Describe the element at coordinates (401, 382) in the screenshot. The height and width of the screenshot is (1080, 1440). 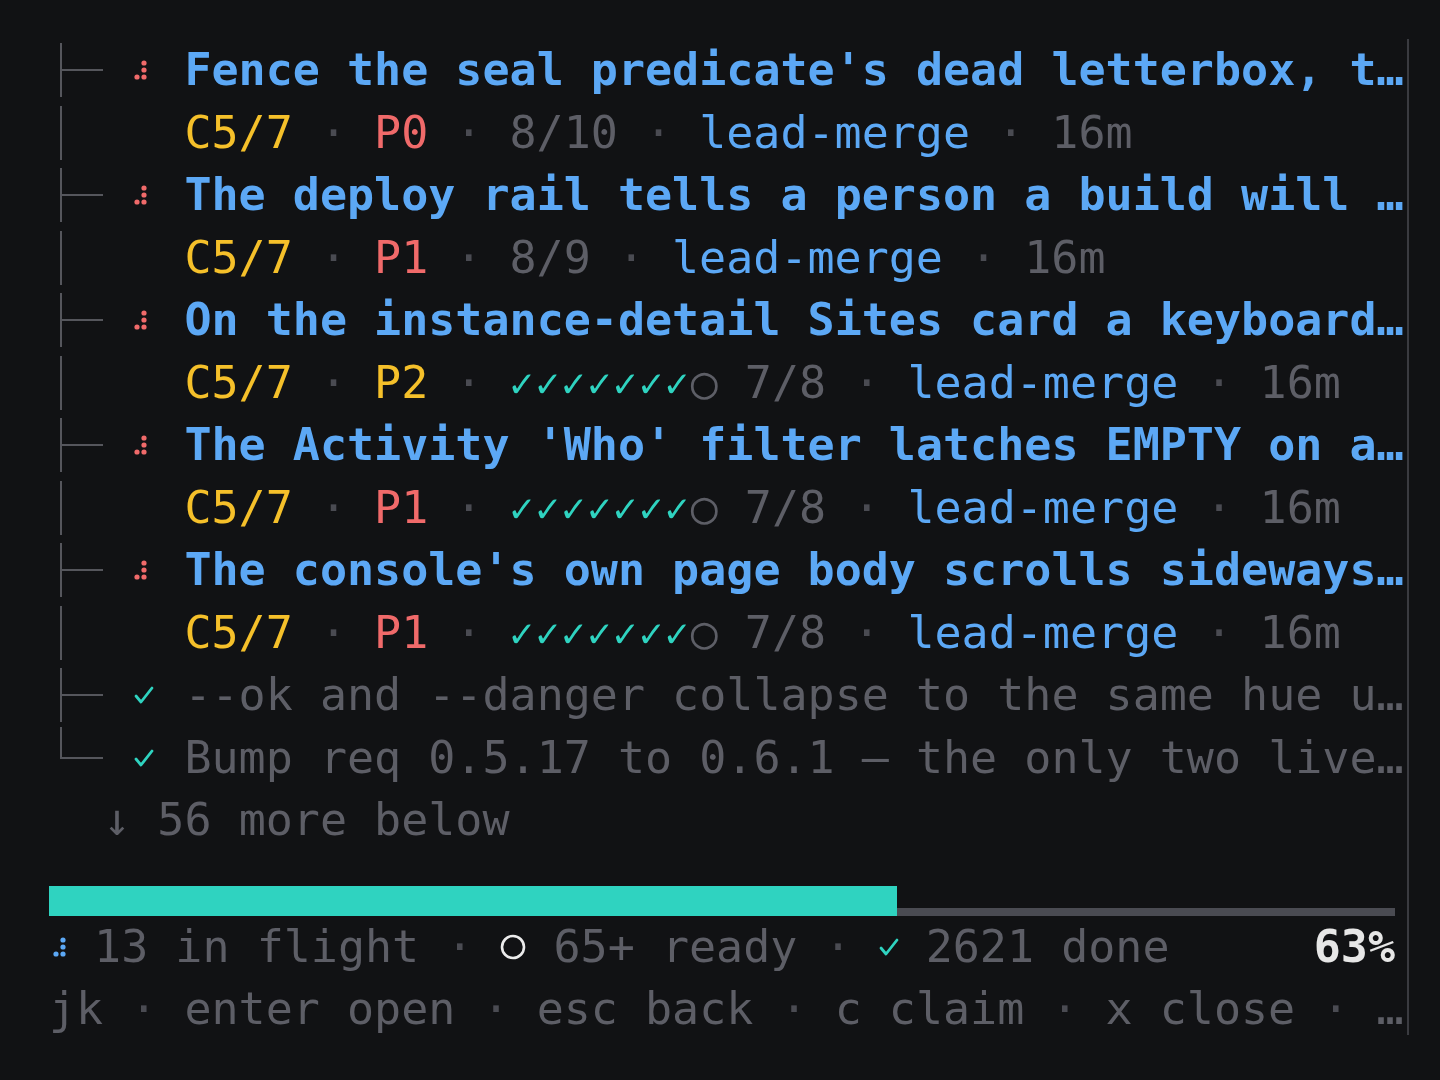
I see `priority-label: P2` at that location.